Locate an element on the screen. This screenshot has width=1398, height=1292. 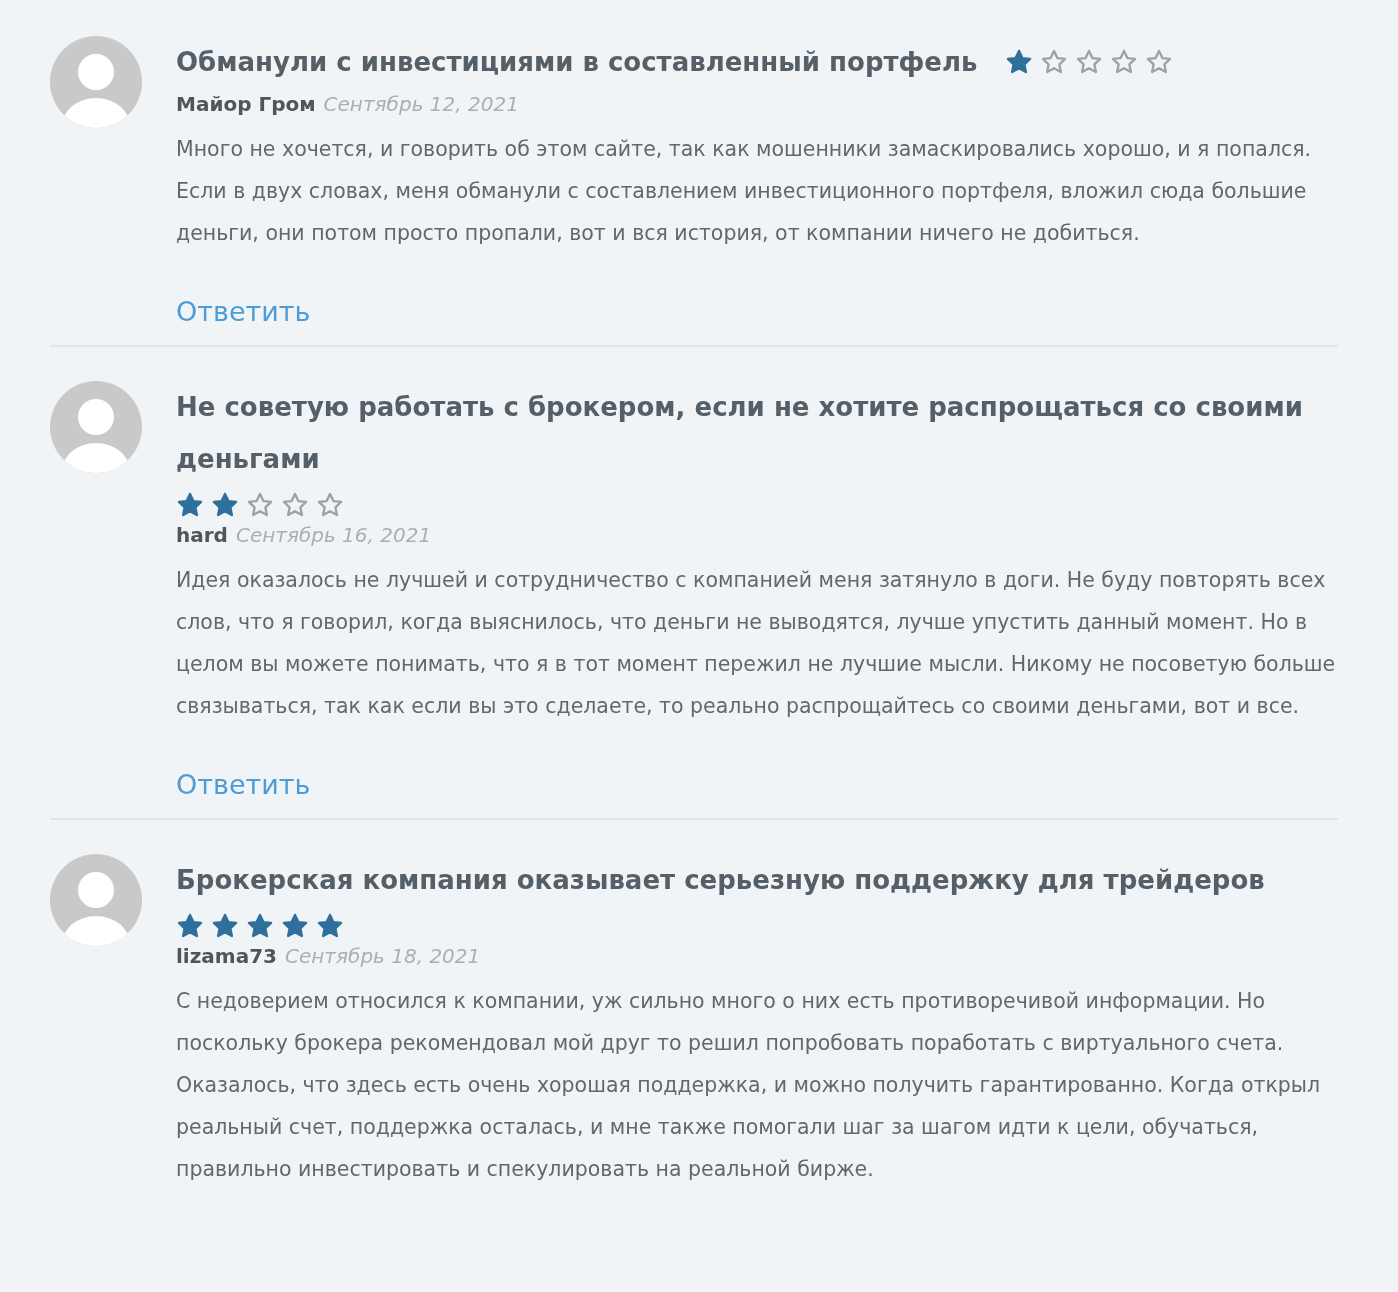
review-text: Много не хочется, и говорить об этом сайте, так как мошенники замаскировались хорошо, и я попался. Если в двух словах, меня обманули с составлением инвестиционного портфеля, вложил сюда большие деньги, они потом просто пропали, вот и вся история, от компании ничего не добиться. is located at coordinates (744, 191).